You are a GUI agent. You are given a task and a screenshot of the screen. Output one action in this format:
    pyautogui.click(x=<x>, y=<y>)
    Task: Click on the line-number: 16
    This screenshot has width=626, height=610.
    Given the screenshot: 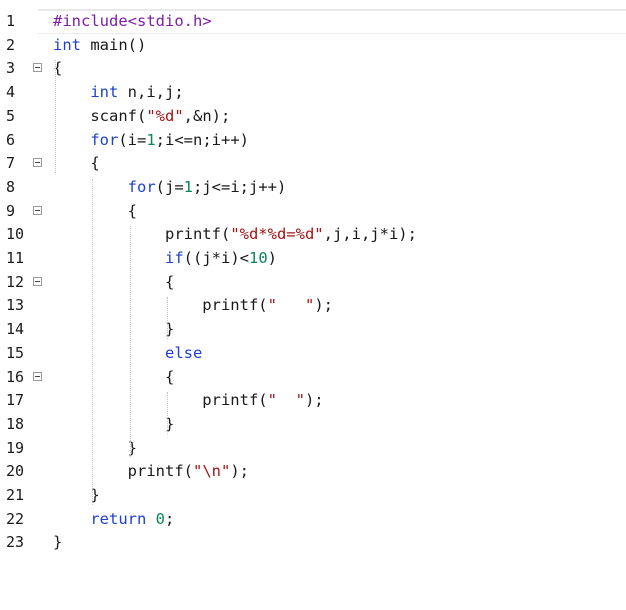 What is the action you would take?
    pyautogui.click(x=15, y=376)
    